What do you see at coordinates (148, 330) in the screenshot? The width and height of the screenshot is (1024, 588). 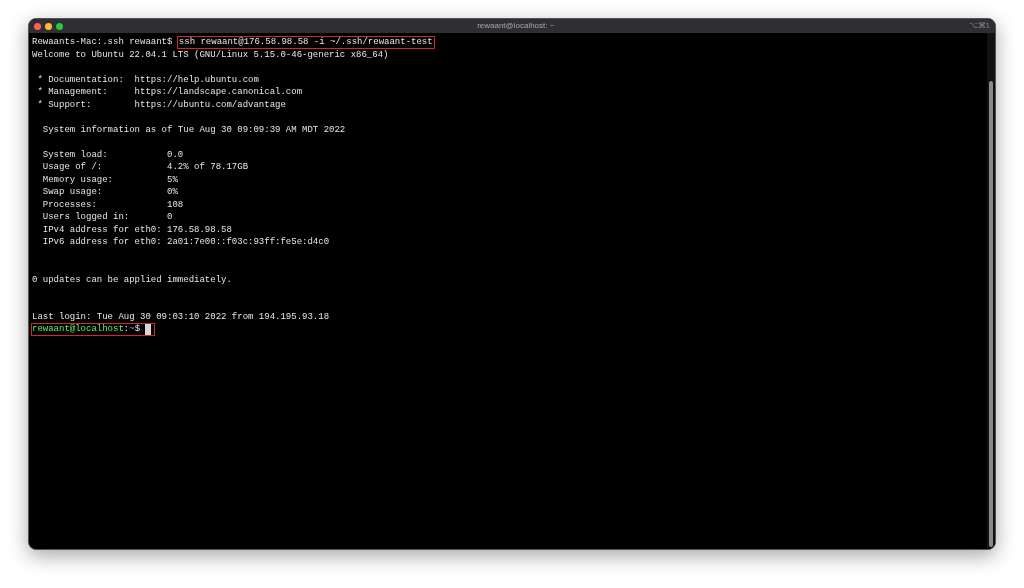 I see `text-cursor` at bounding box center [148, 330].